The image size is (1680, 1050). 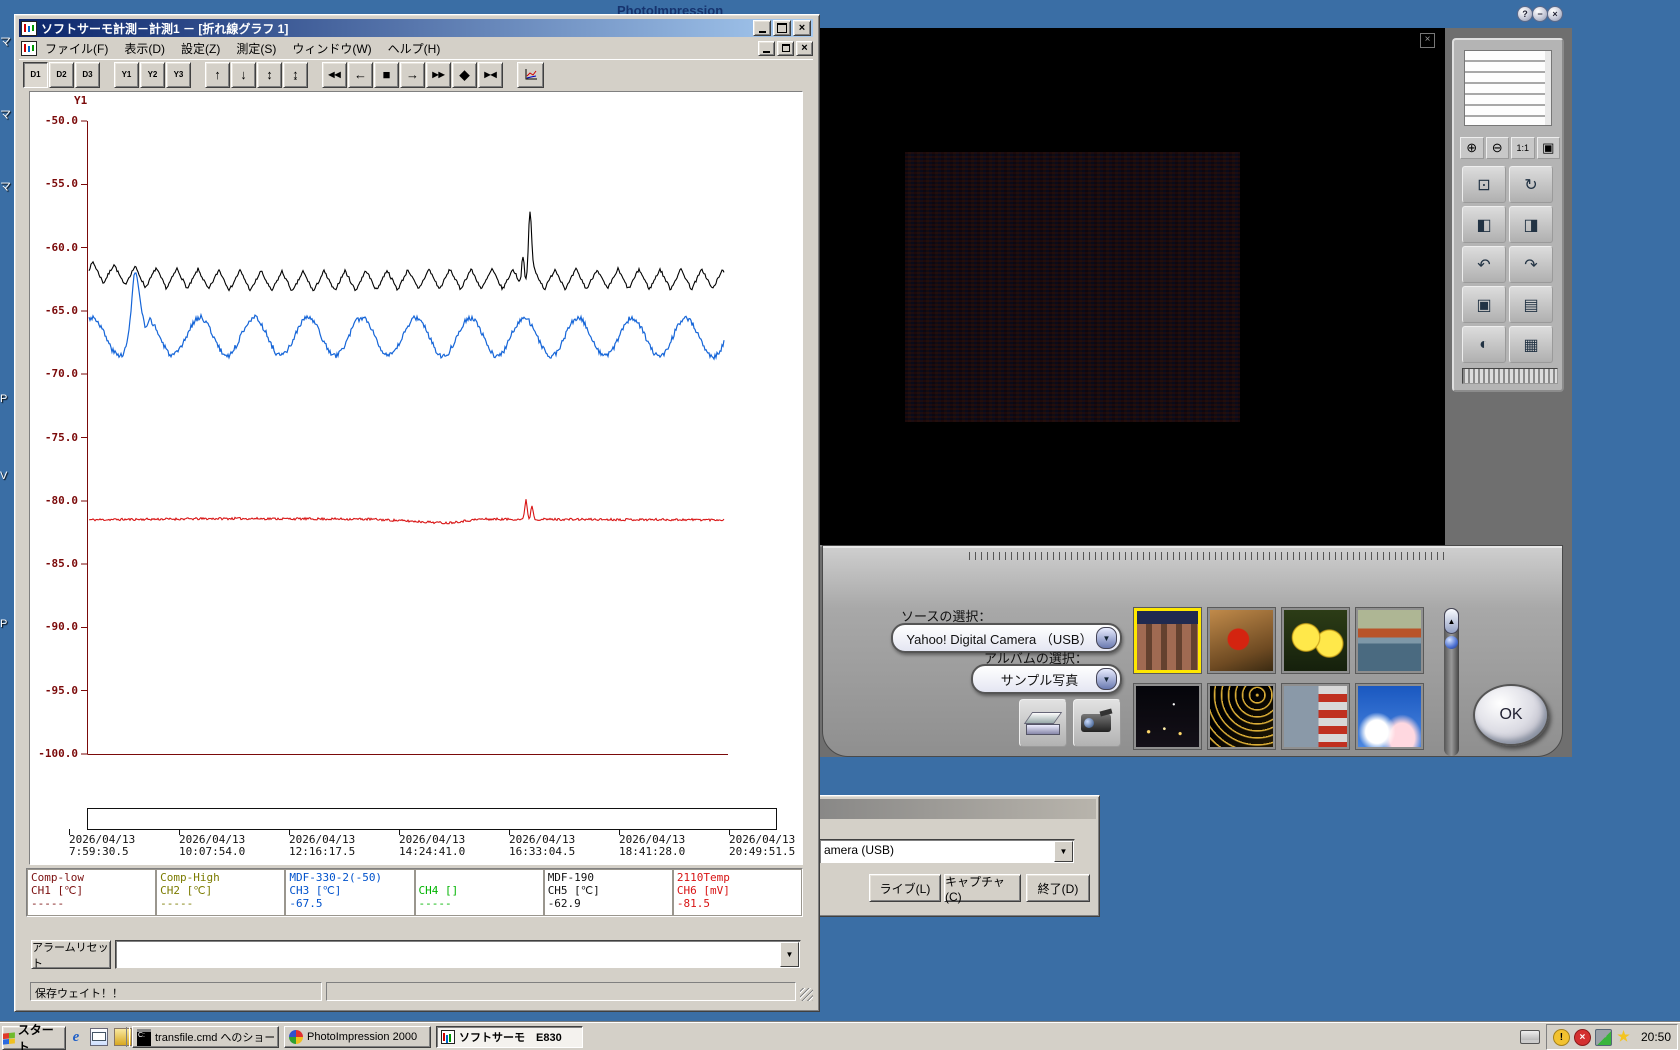 I want to click on mdi-restore-button, so click(x=785, y=48).